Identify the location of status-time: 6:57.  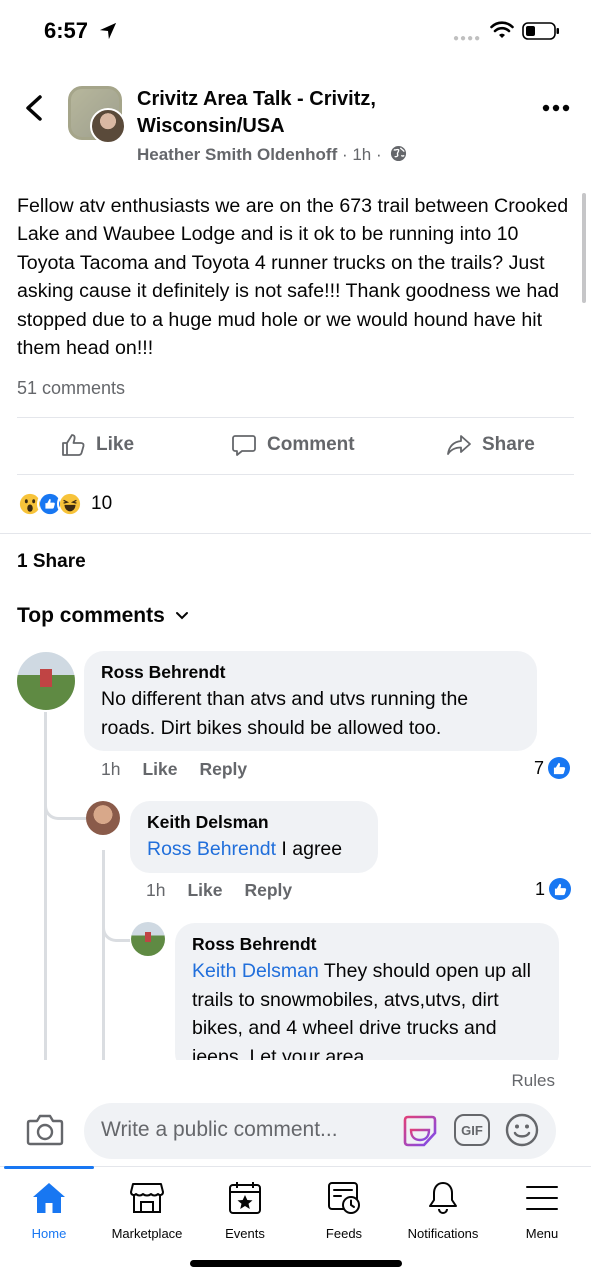
(66, 30).